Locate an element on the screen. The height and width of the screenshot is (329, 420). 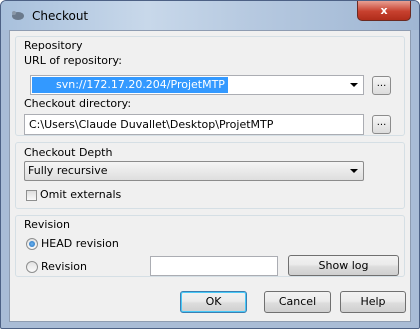
tortoisesvn-icon is located at coordinates (18, 15).